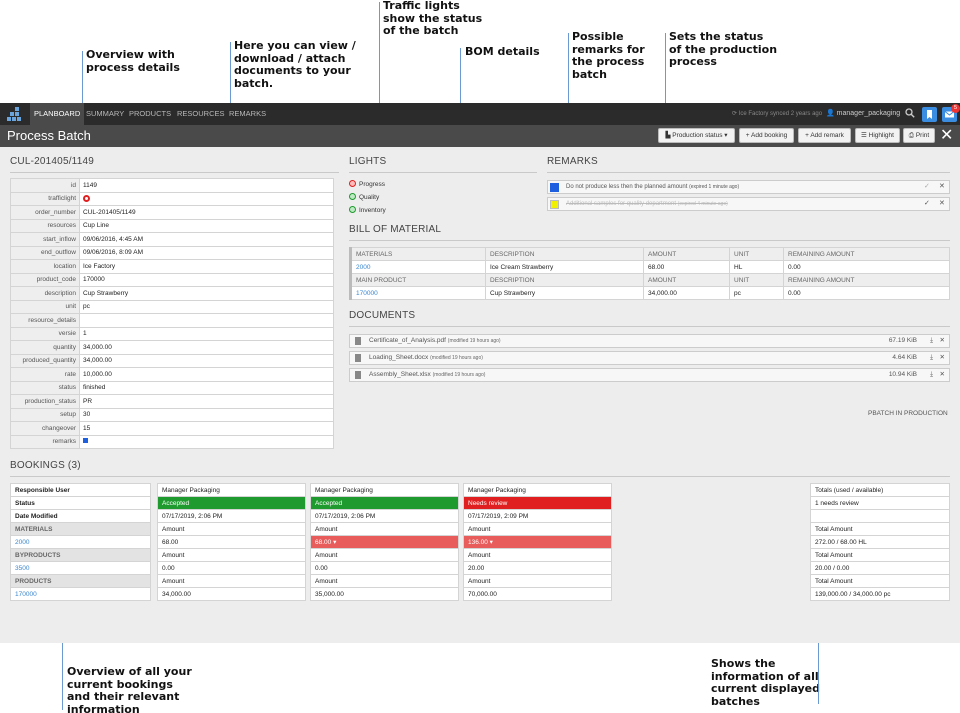 The image size is (960, 713). I want to click on list-icon: ☰, so click(865, 135).